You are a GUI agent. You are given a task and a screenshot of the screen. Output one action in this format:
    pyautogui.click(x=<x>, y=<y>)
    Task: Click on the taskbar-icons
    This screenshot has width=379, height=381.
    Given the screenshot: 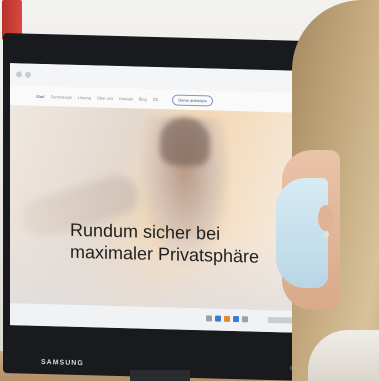 What is the action you would take?
    pyautogui.click(x=227, y=319)
    